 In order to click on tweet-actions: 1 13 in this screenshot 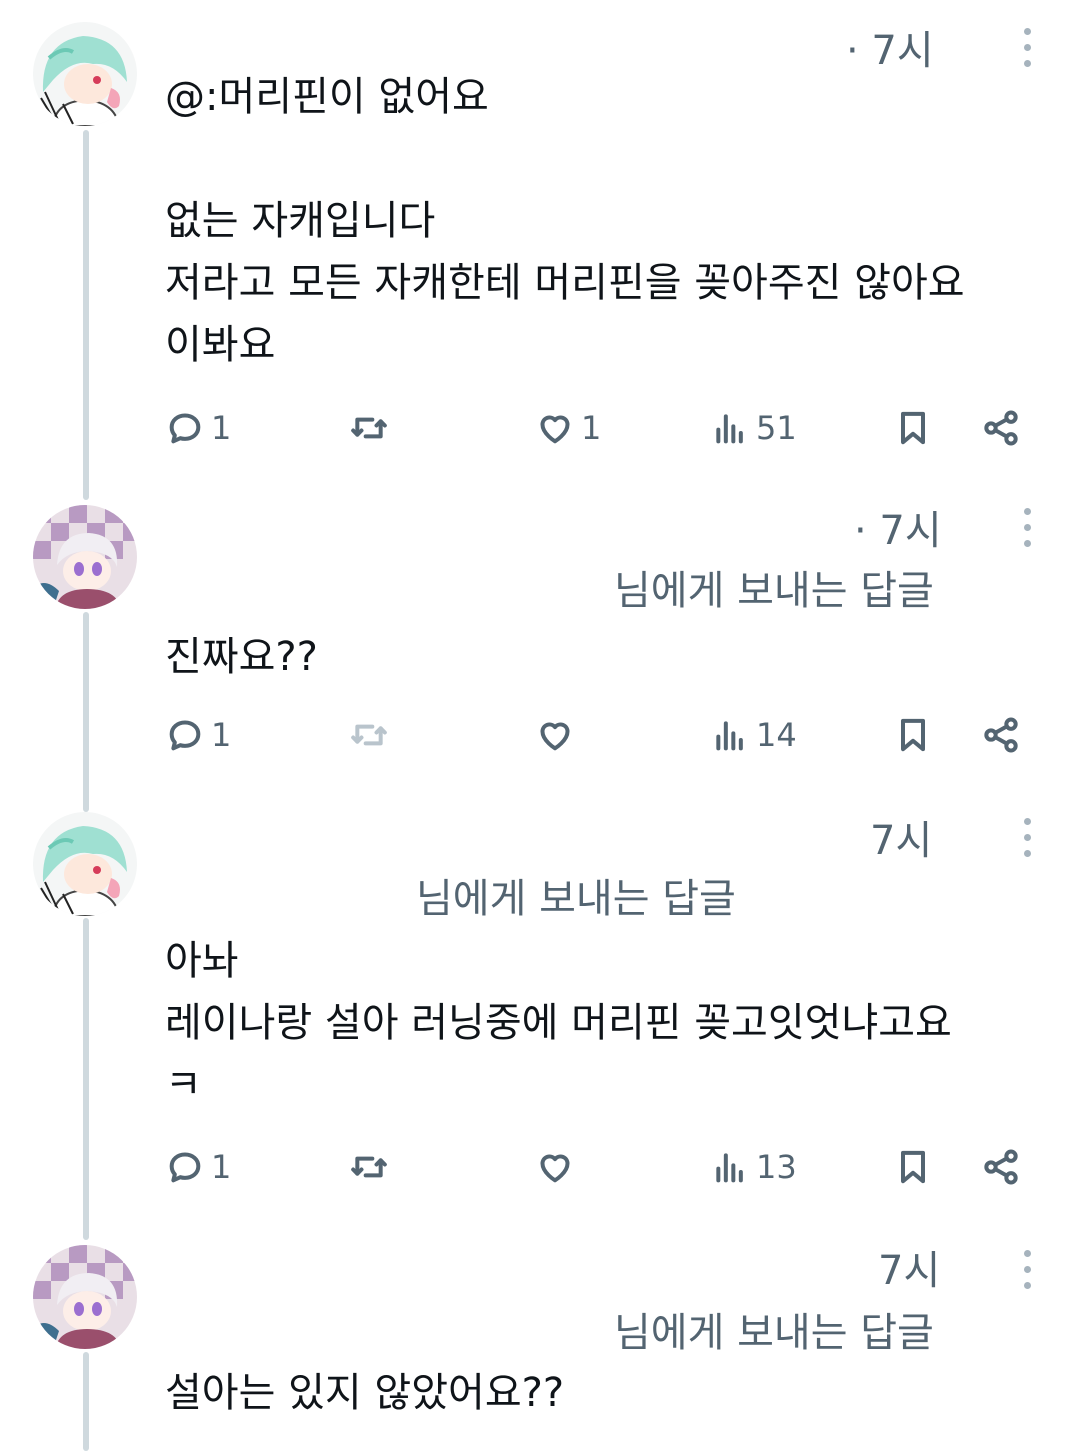, I will do `click(595, 1167)`.